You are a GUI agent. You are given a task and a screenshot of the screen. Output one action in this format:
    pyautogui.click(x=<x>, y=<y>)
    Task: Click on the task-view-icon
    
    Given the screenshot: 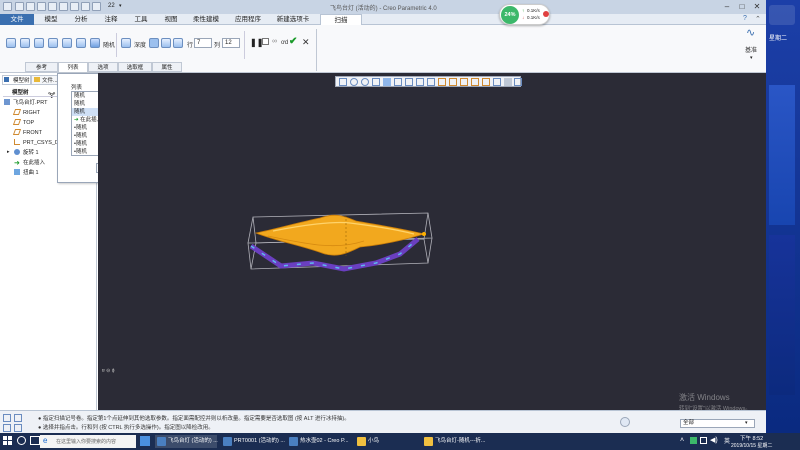 What is the action you would take?
    pyautogui.click(x=35, y=440)
    